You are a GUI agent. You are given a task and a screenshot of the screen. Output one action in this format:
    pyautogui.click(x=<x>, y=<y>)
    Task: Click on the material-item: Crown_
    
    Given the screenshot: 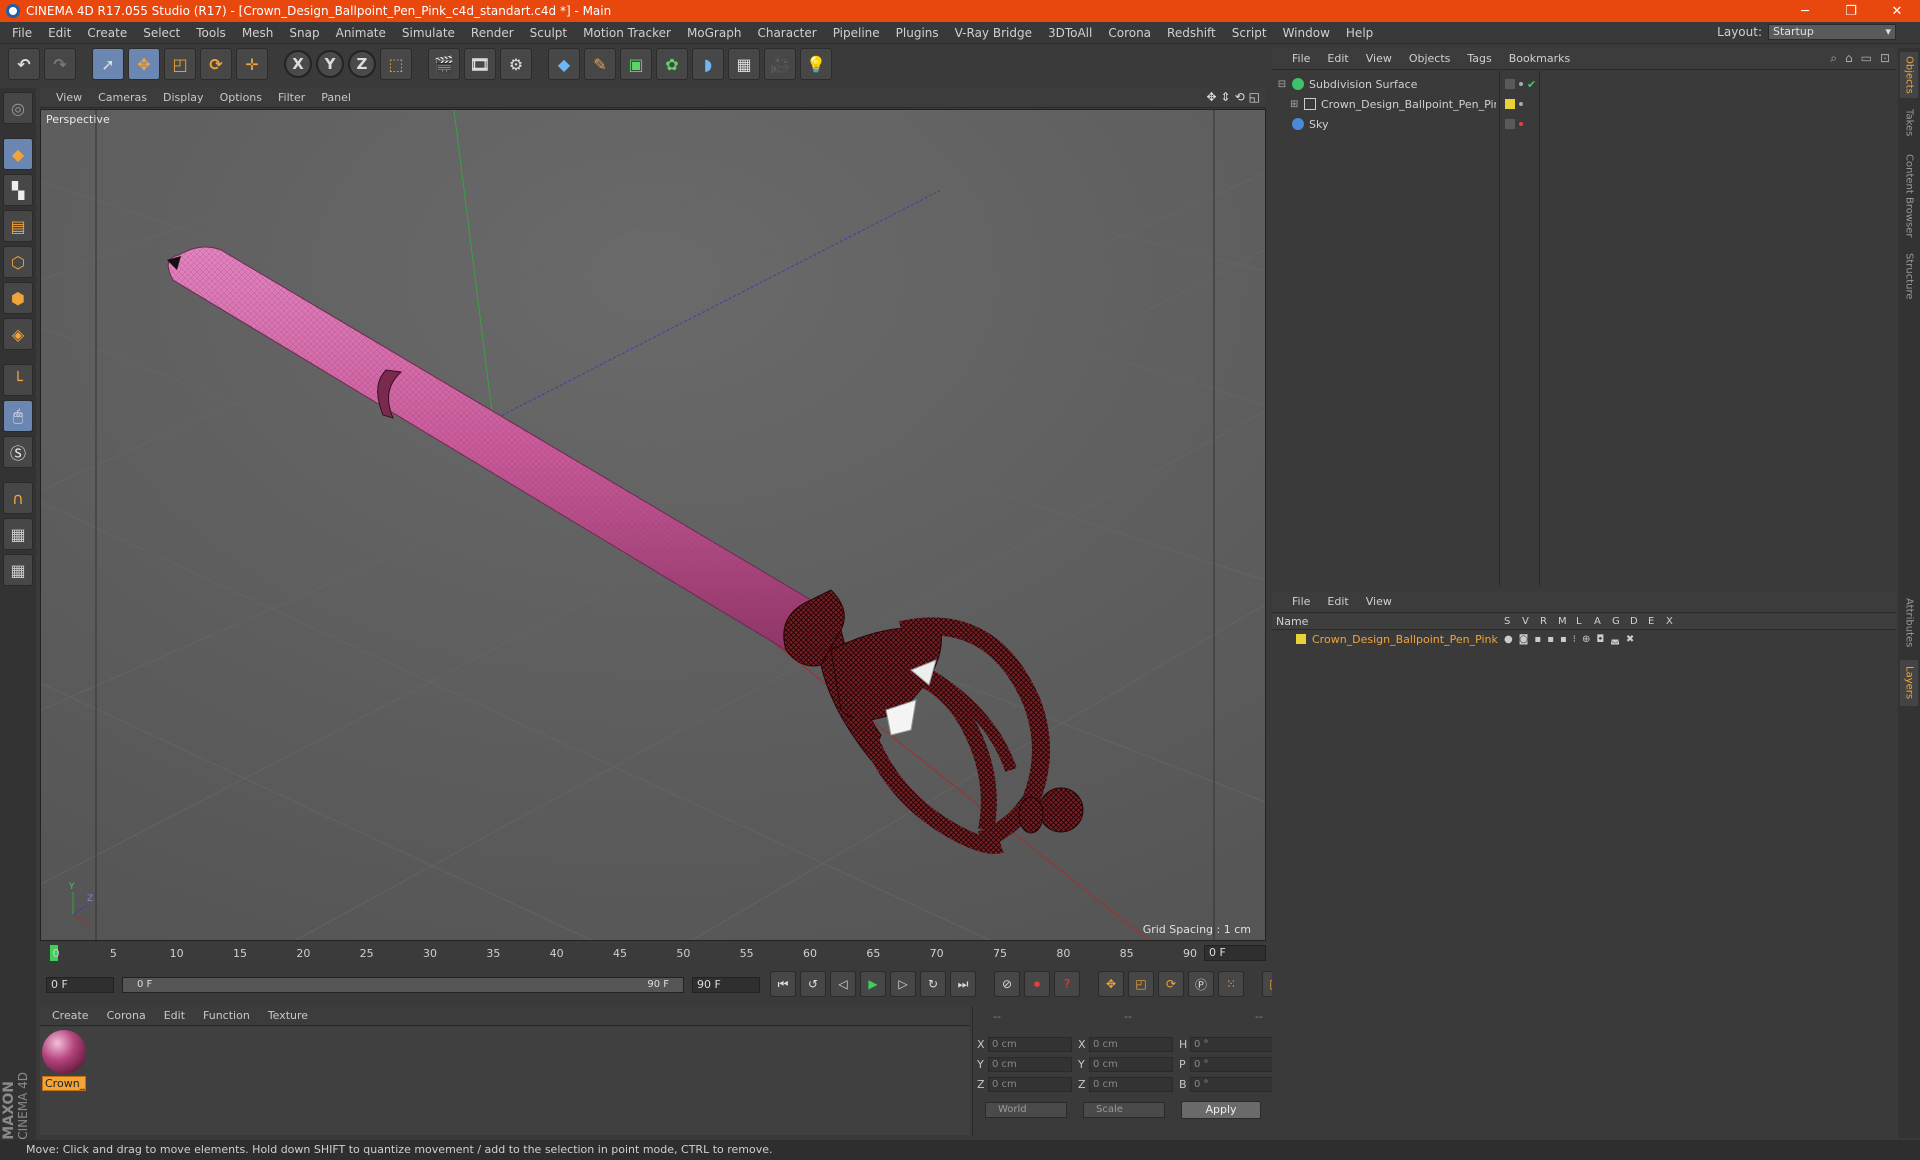 What is the action you would take?
    pyautogui.click(x=64, y=1060)
    